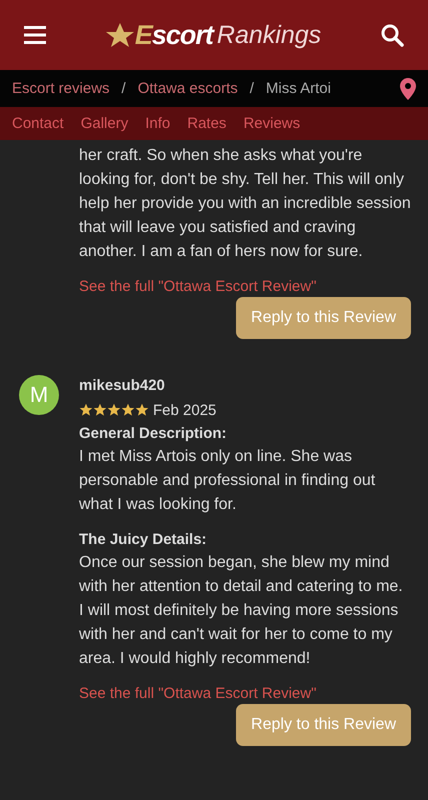 This screenshot has height=800, width=428. Describe the element at coordinates (104, 123) in the screenshot. I see `section-tab: Gallery` at that location.